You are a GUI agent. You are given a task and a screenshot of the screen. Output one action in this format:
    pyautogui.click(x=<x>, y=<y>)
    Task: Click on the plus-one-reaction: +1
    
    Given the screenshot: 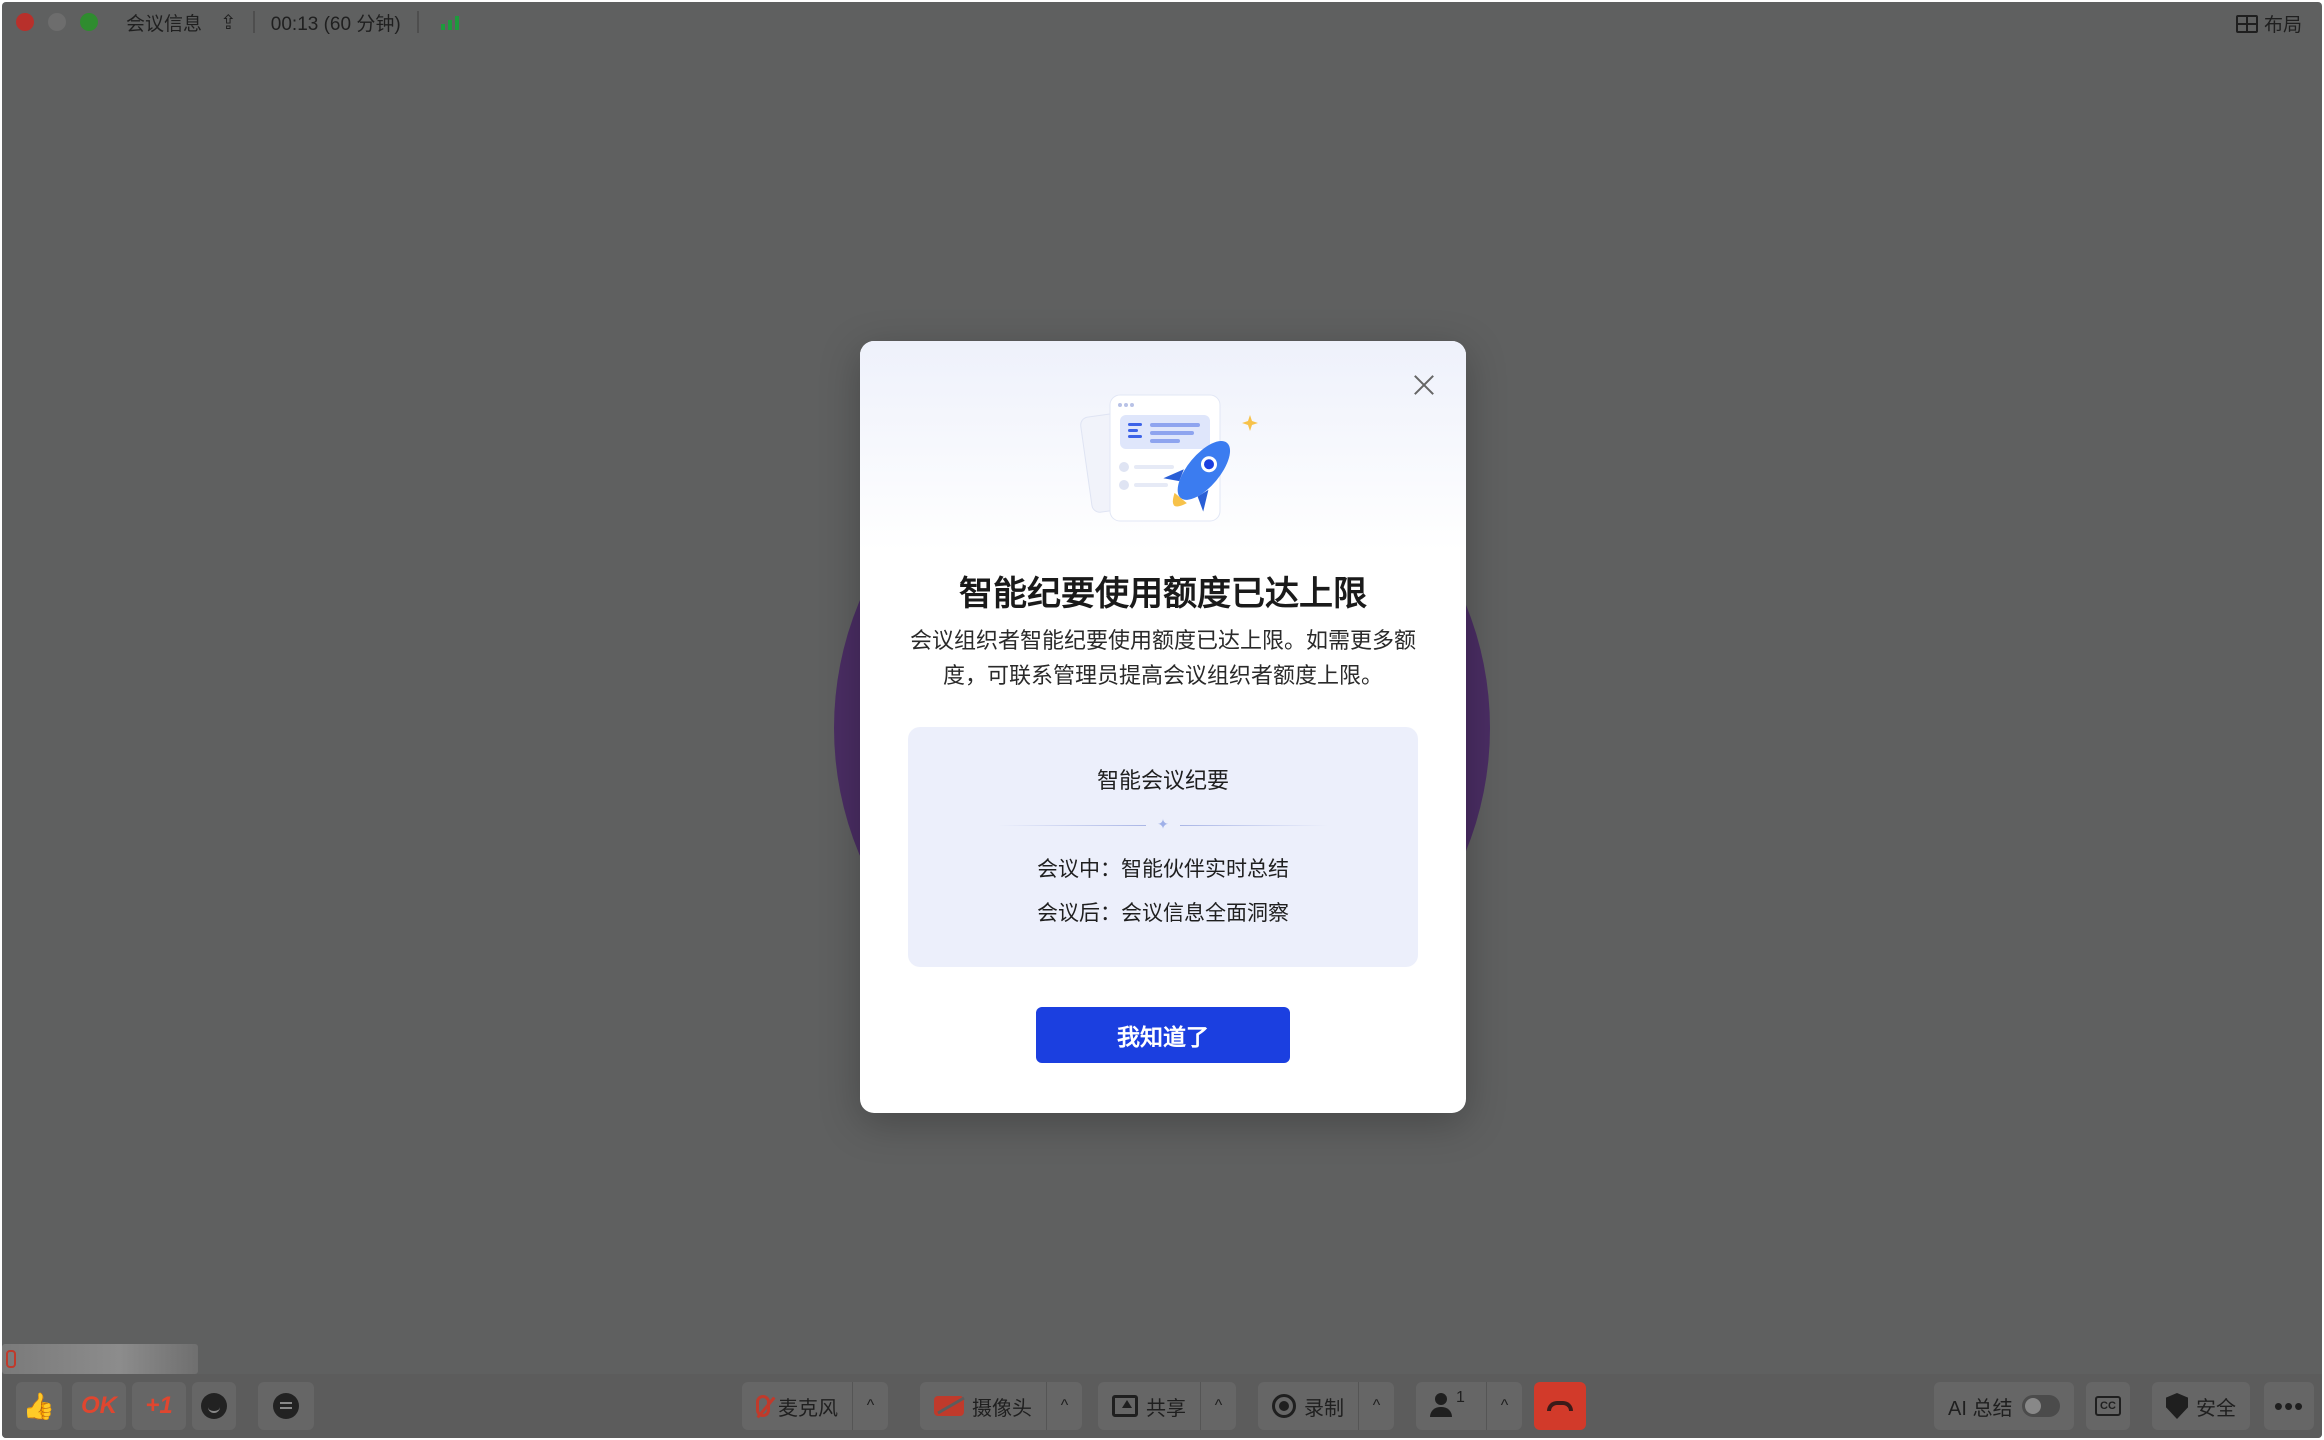 What is the action you would take?
    pyautogui.click(x=159, y=1406)
    